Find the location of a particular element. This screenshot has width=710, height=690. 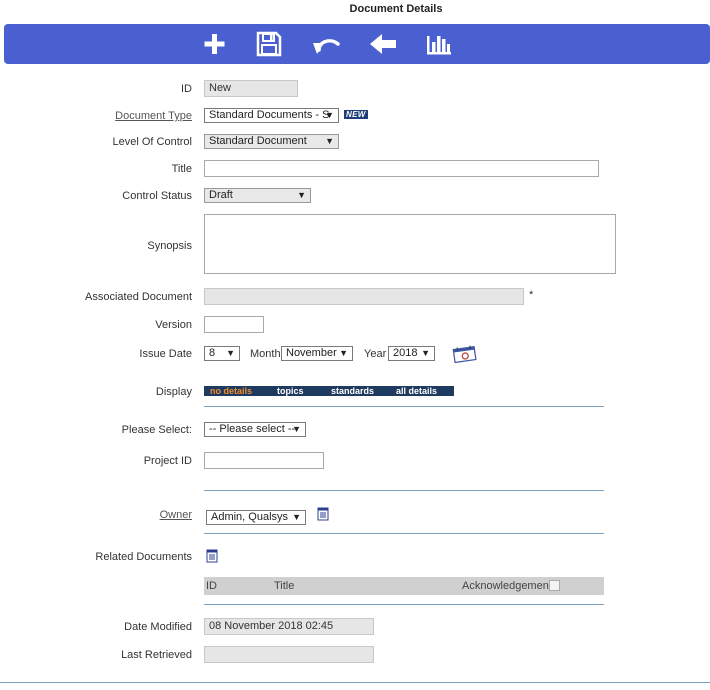

level-of-control-label: Level Of Control is located at coordinates (152, 142).